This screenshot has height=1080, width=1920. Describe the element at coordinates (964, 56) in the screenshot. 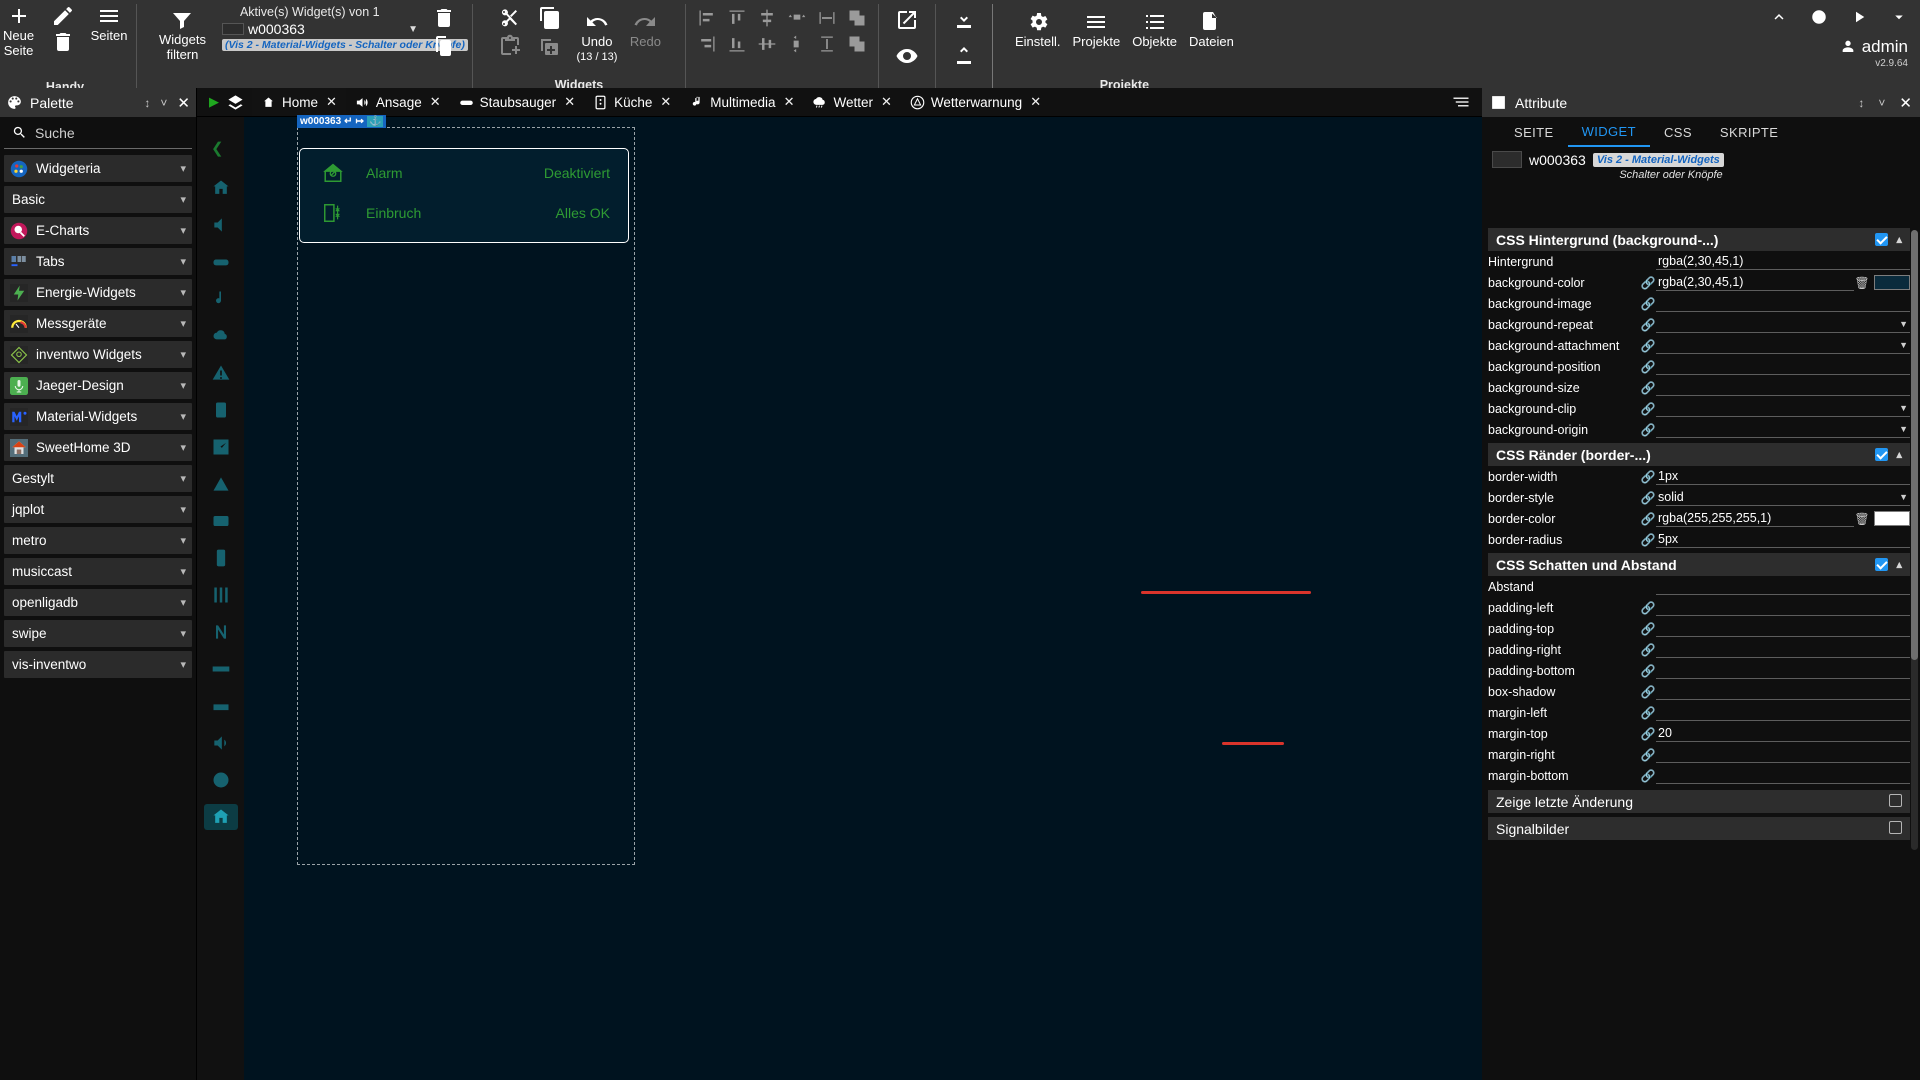

I see `export-icon` at that location.